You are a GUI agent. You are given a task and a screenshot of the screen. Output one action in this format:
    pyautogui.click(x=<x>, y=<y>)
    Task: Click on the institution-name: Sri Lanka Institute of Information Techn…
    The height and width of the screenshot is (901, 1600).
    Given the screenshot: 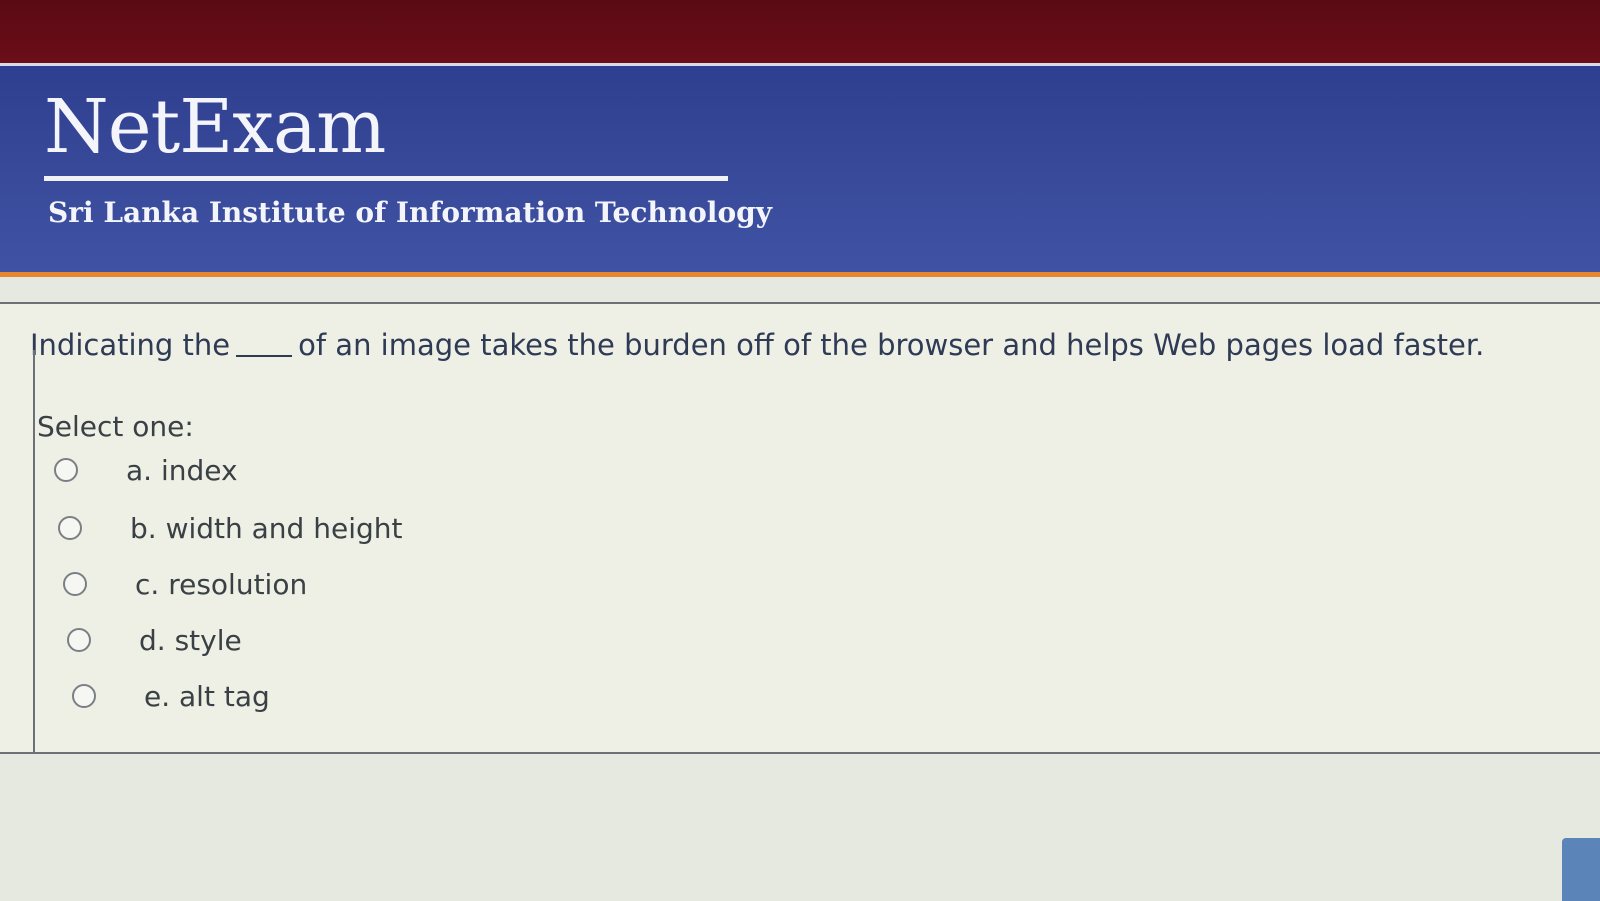 What is the action you would take?
    pyautogui.click(x=410, y=212)
    